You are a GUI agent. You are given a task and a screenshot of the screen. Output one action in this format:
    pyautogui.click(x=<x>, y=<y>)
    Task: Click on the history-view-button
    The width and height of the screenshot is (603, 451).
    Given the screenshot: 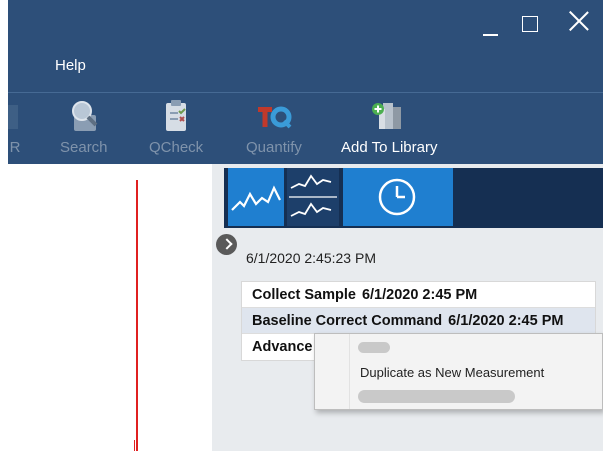 What is the action you would take?
    pyautogui.click(x=398, y=197)
    